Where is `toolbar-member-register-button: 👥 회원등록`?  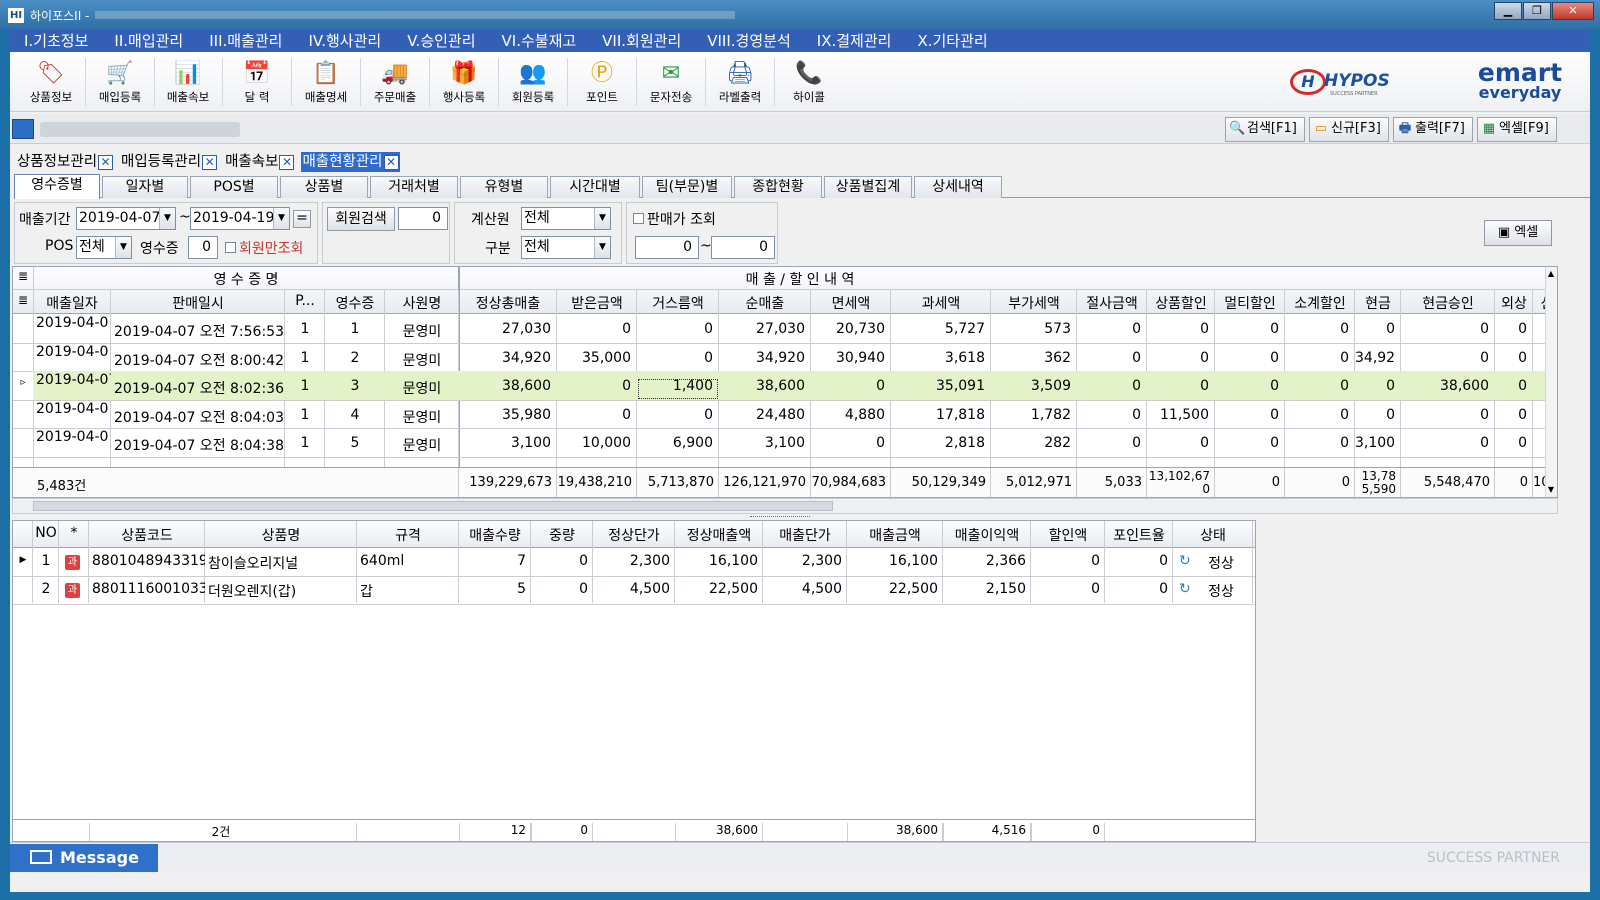 toolbar-member-register-button: 👥 회원등록 is located at coordinates (533, 83).